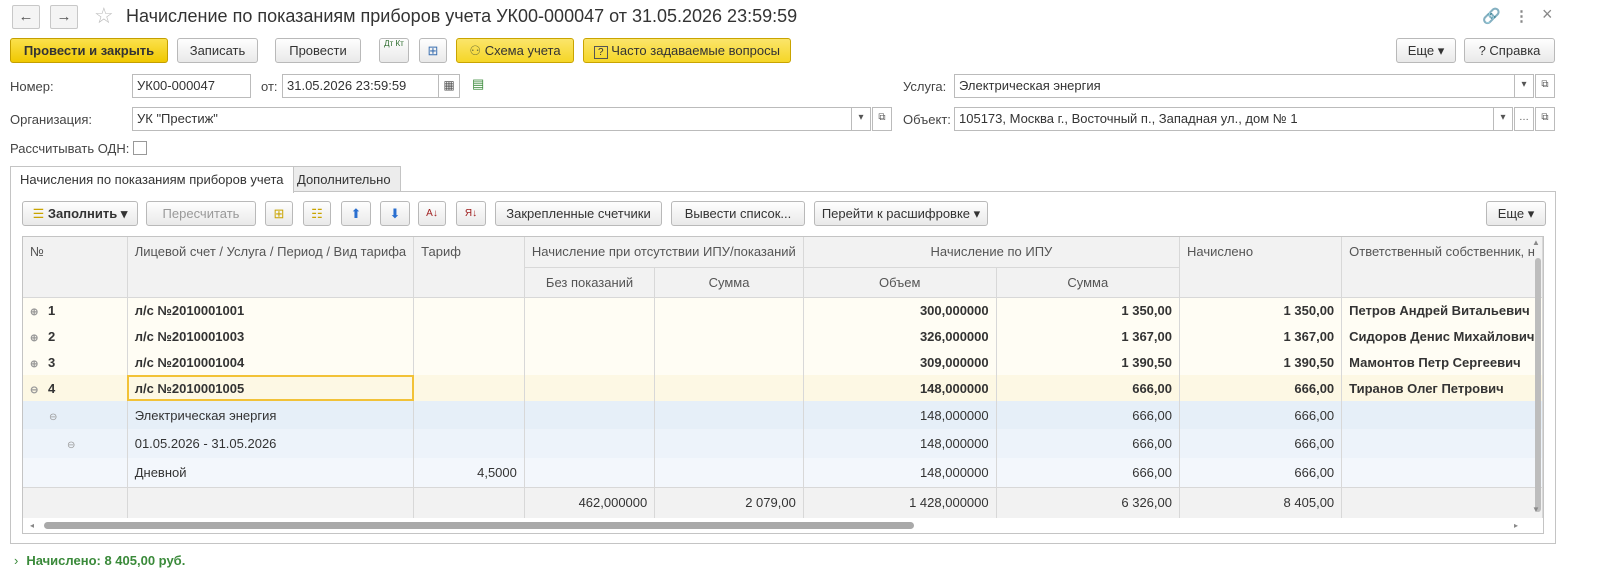  Describe the element at coordinates (901, 213) in the screenshot. I see `goto-breakdown-button: Перейти к расшифровке ▾` at that location.